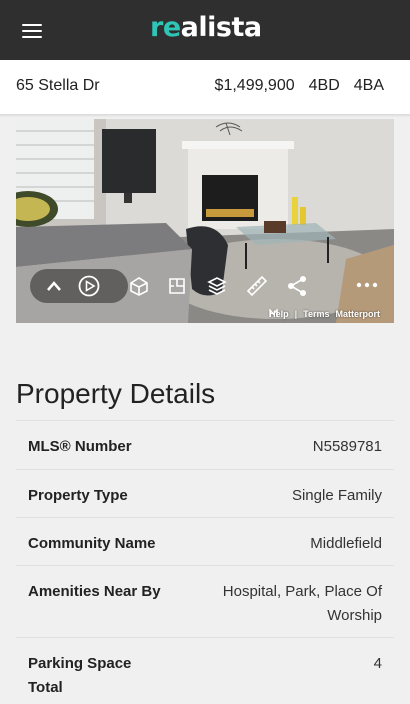 The width and height of the screenshot is (410, 704). What do you see at coordinates (54, 286) in the screenshot?
I see `chevron-up-icon` at bounding box center [54, 286].